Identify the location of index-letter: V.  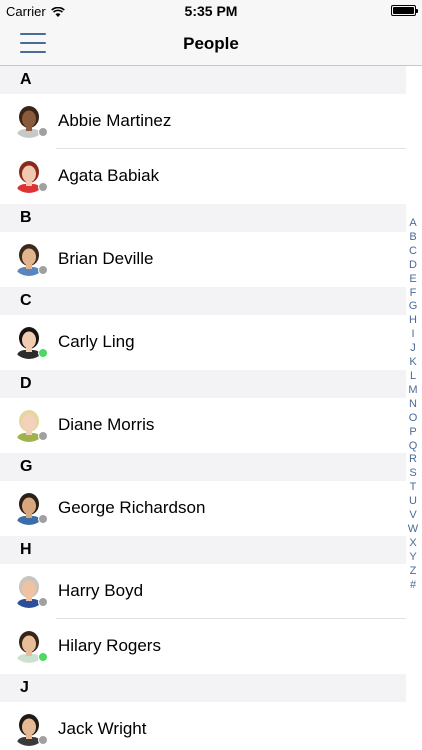
(413, 516).